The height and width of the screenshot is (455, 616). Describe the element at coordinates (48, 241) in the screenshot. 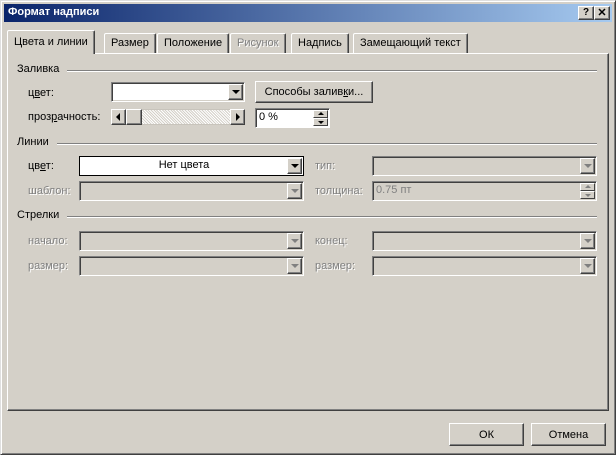

I see `arrow-begin-label: начало:` at that location.